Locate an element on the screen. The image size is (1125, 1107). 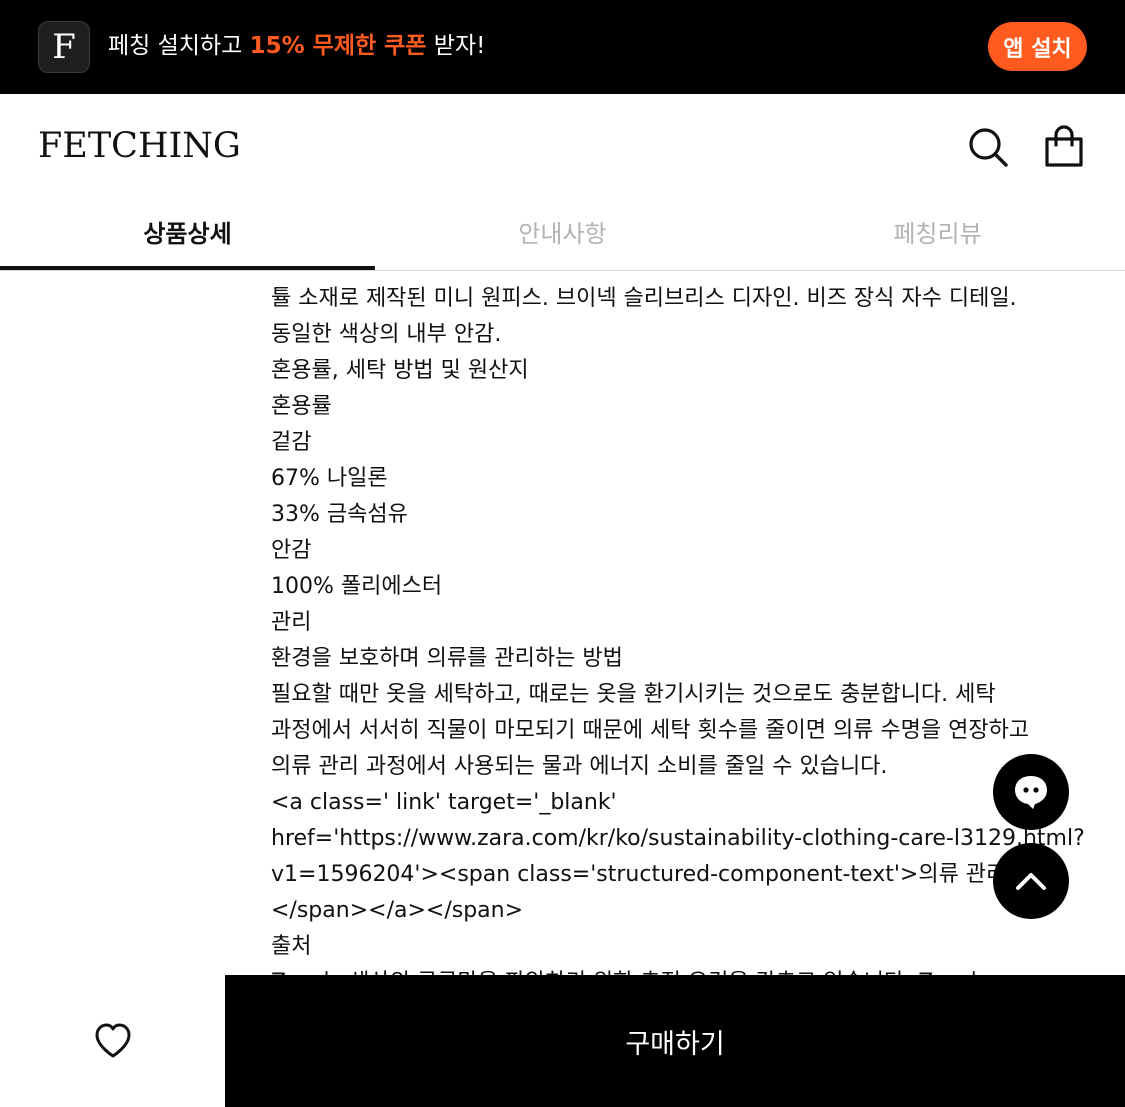
tab-product-detail: 상품상세 is located at coordinates (187, 235).